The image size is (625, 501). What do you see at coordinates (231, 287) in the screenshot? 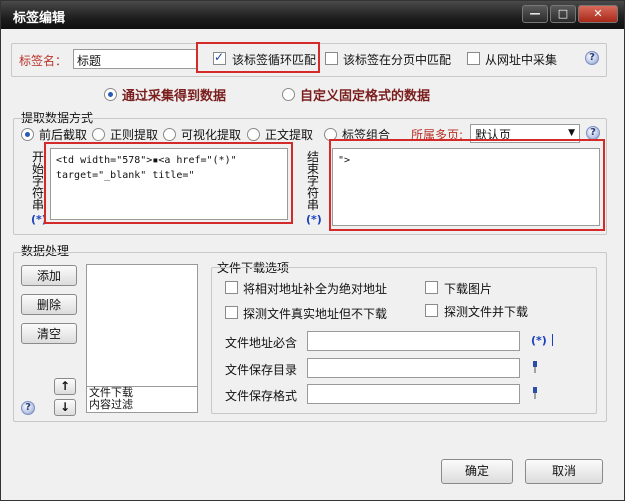
I see `relative-to-absolute-checkbox` at bounding box center [231, 287].